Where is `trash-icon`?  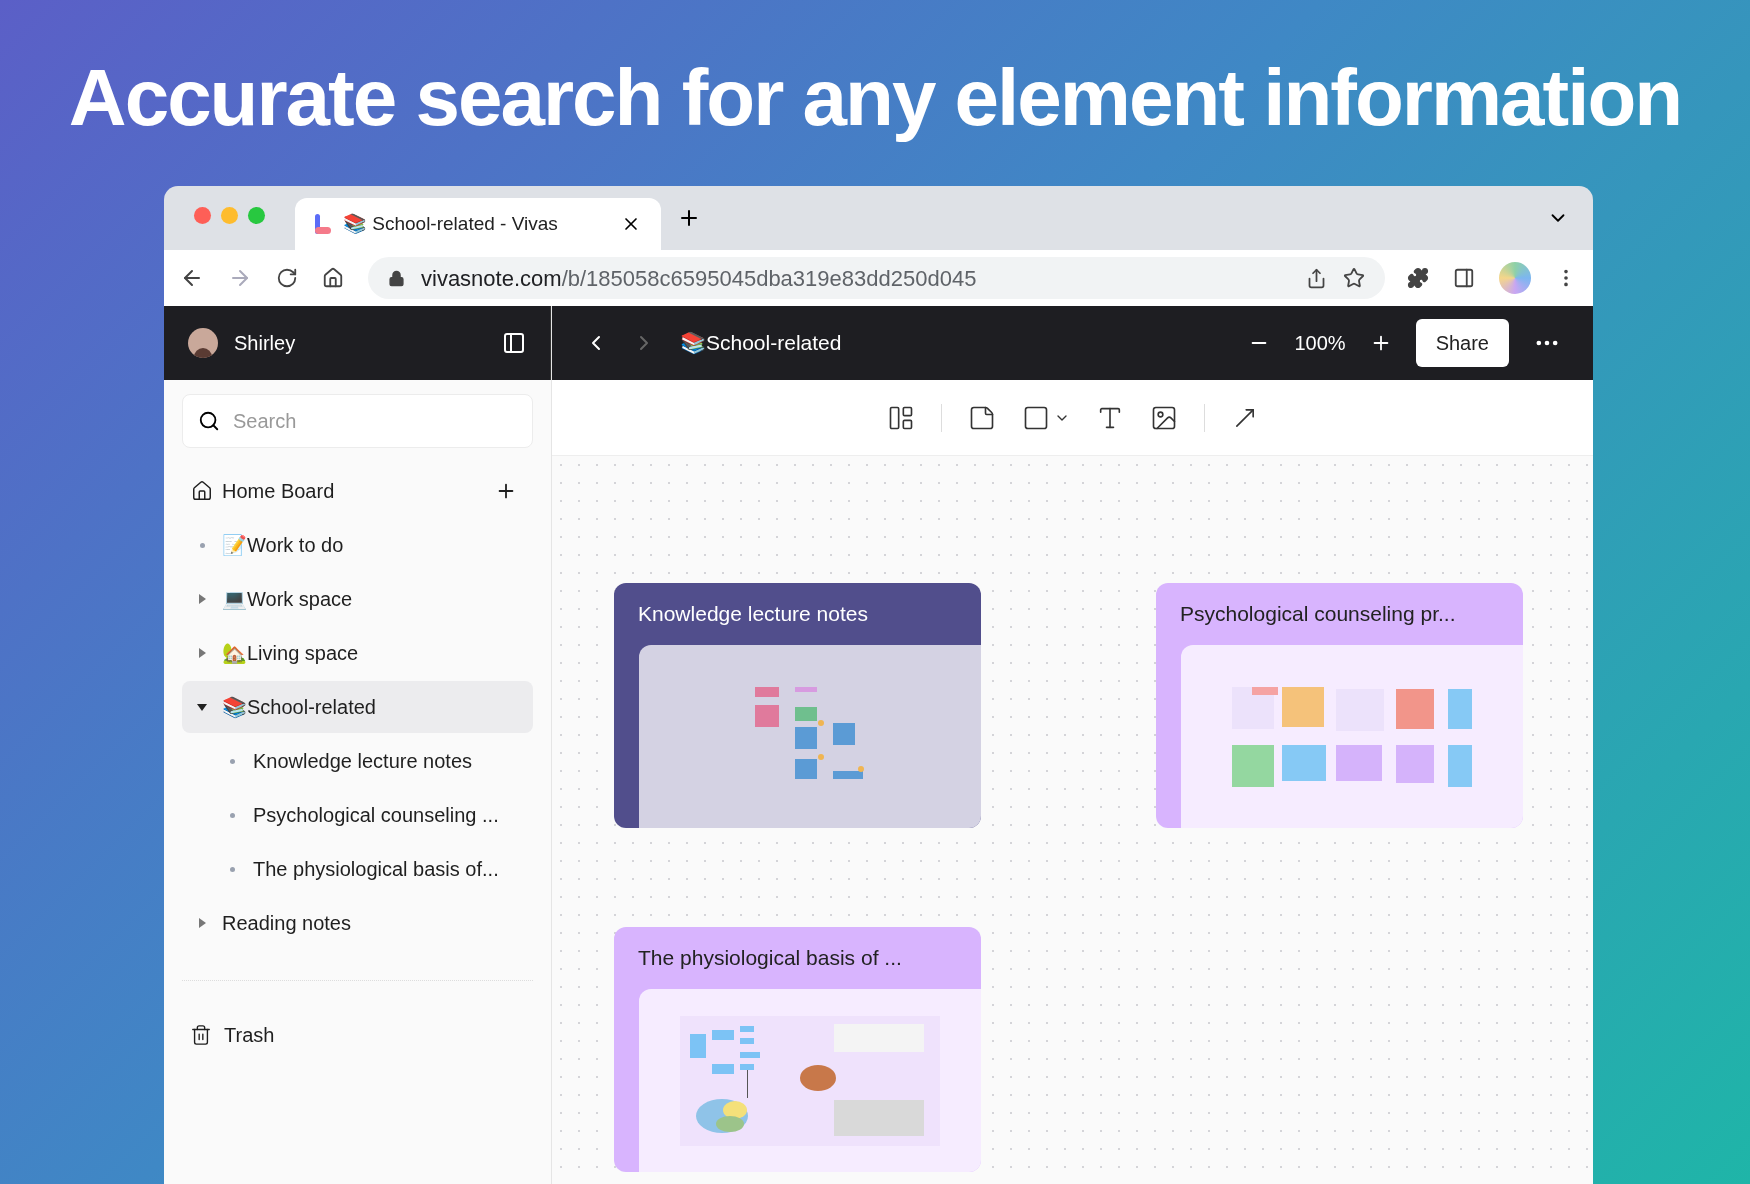
trash-icon is located at coordinates (201, 1035).